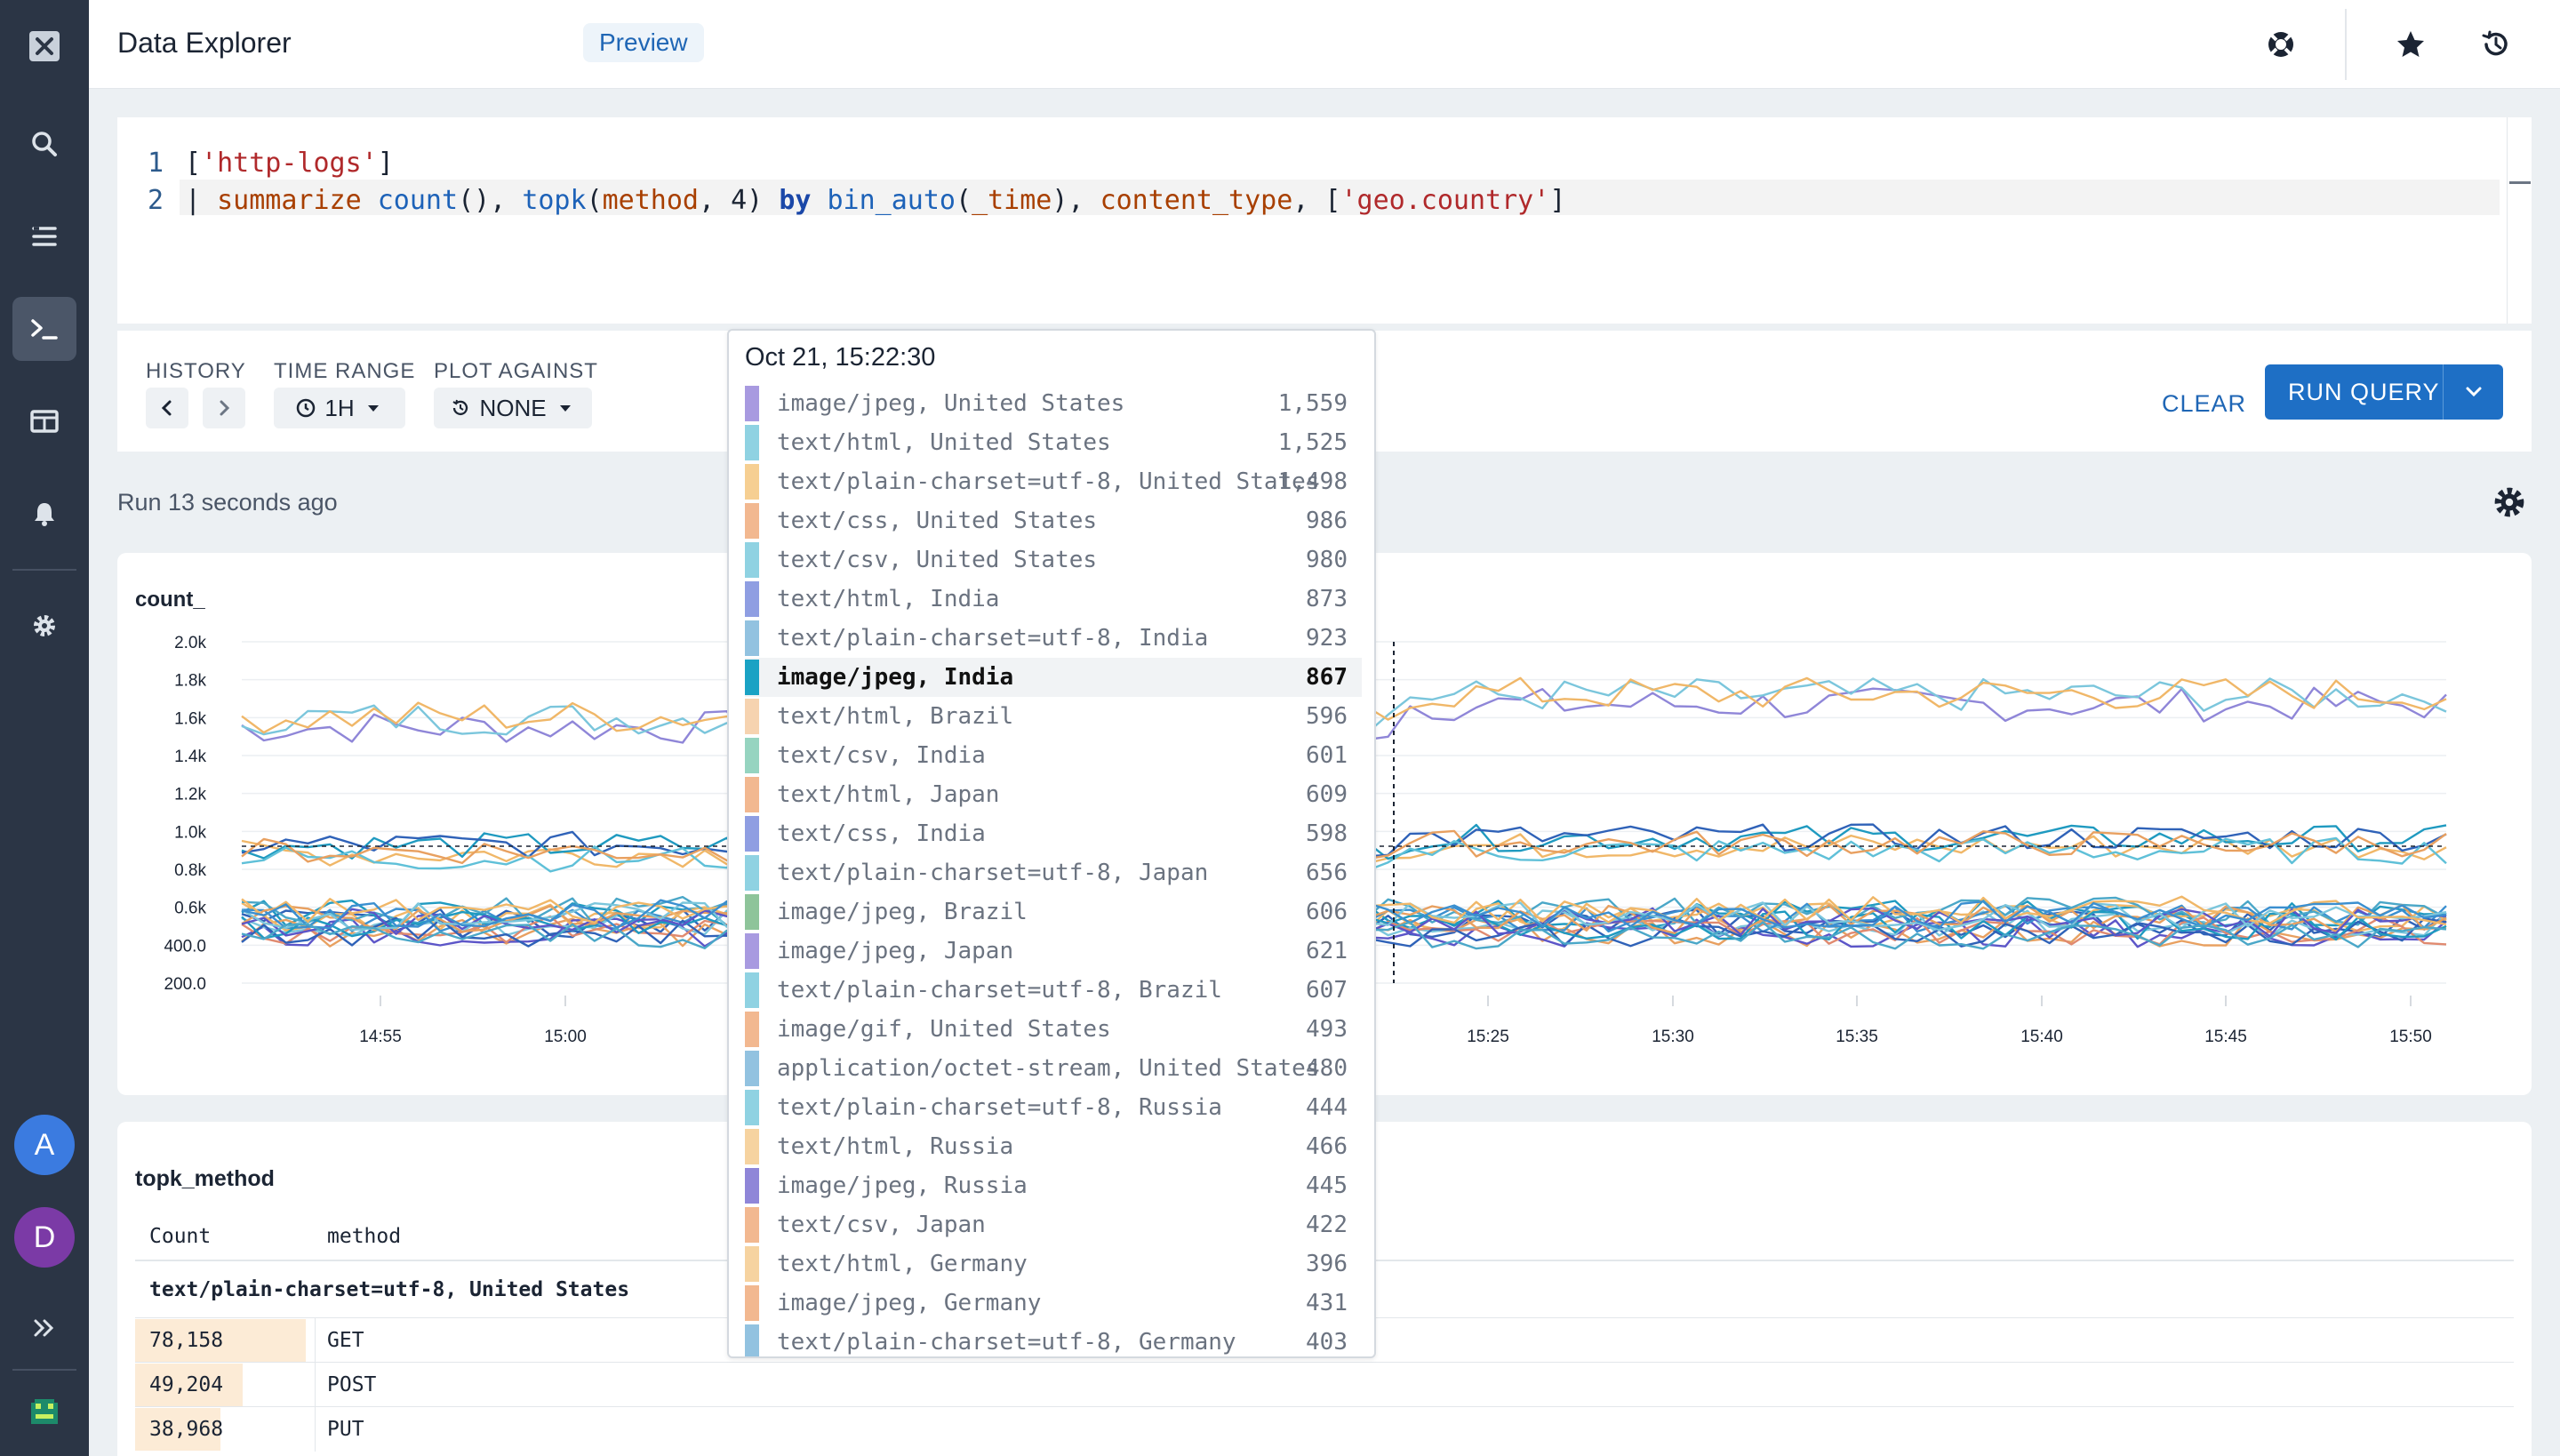 This screenshot has width=2560, height=1456. I want to click on tooltip-series-label: text/html, India, so click(888, 599).